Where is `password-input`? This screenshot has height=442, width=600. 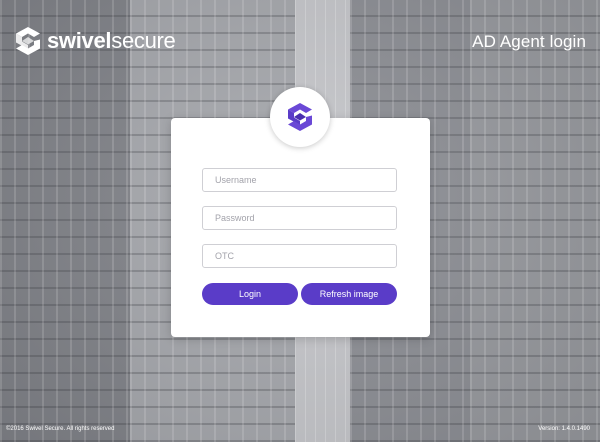 password-input is located at coordinates (299, 218).